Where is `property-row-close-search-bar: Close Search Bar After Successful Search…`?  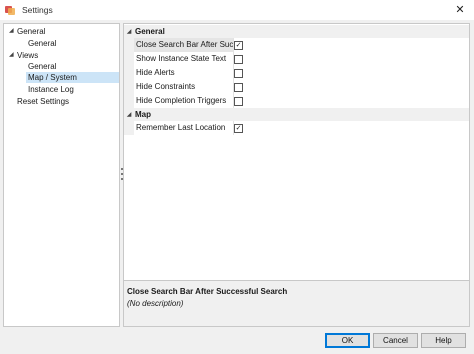 property-row-close-search-bar: Close Search Bar After Successful Search… is located at coordinates (296, 45).